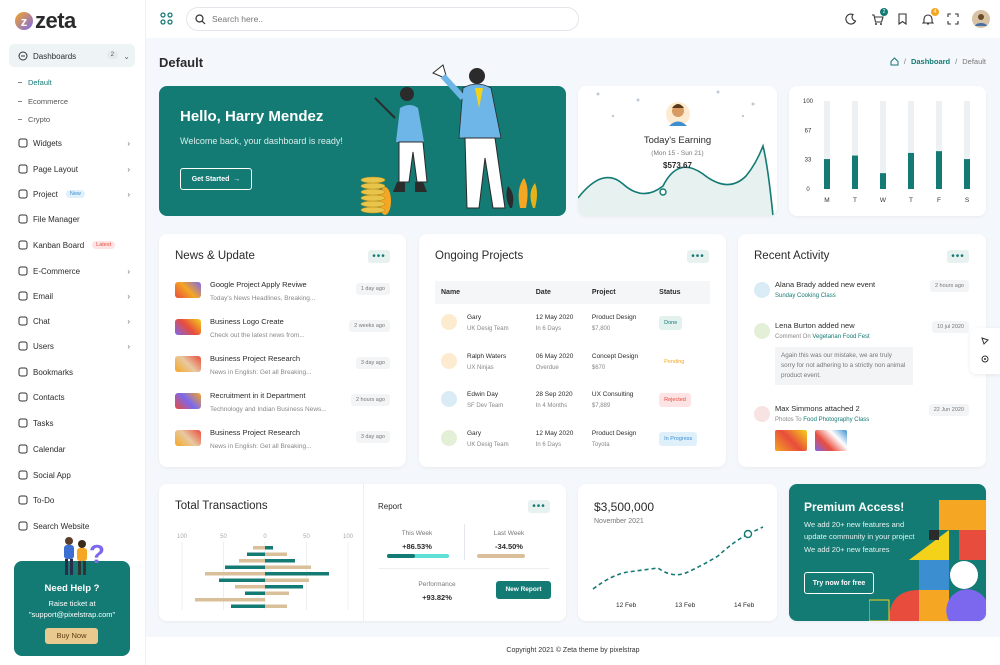  I want to click on sidebar-item-todo: To-Do, so click(74, 500).